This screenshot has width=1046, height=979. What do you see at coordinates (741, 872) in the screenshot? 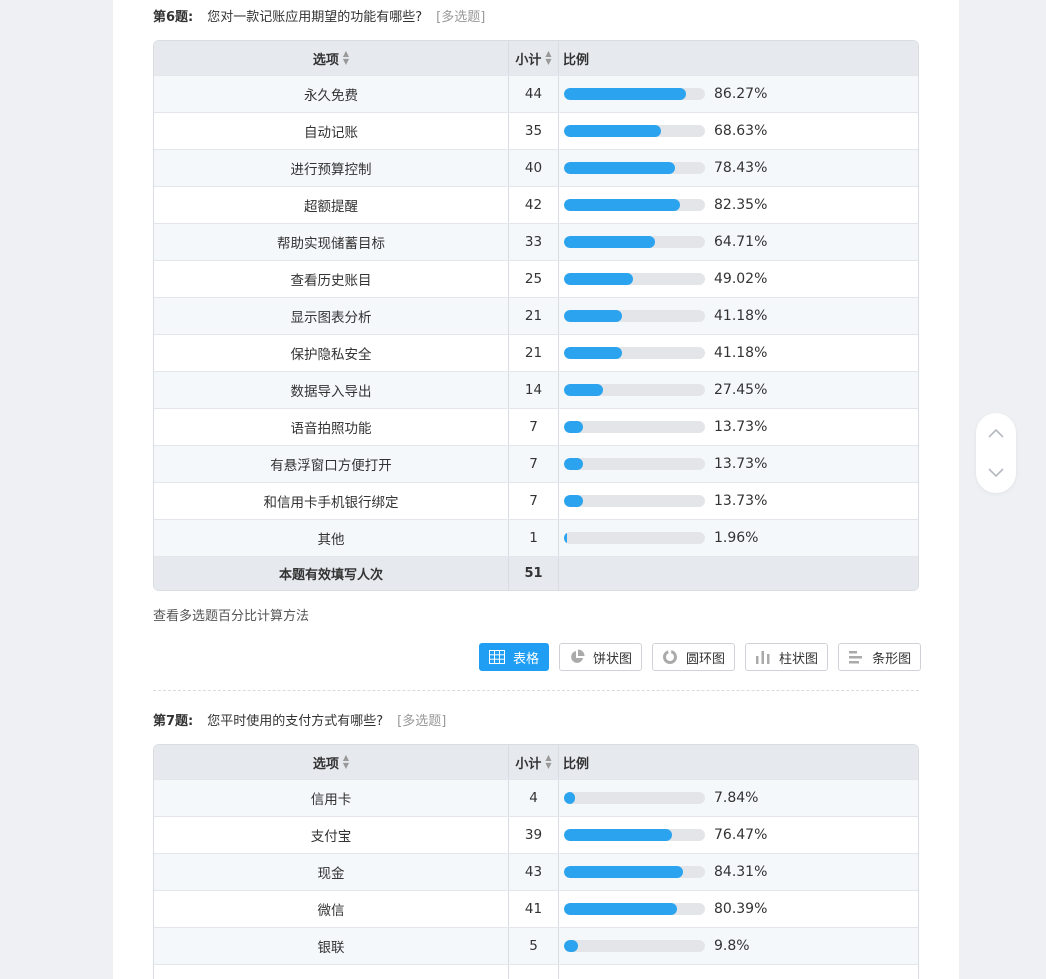
I see `ratio-percent: 84.31%` at bounding box center [741, 872].